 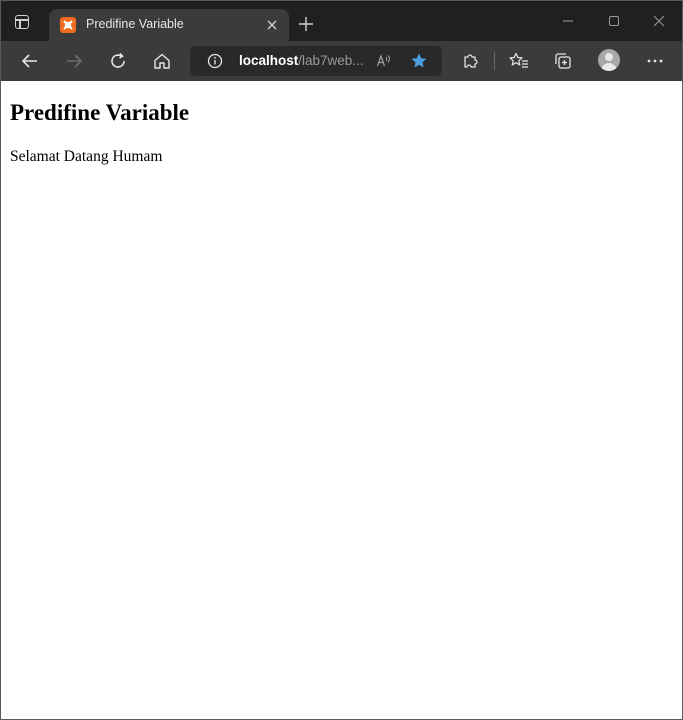 I want to click on toolbar-divider, so click(x=494, y=61).